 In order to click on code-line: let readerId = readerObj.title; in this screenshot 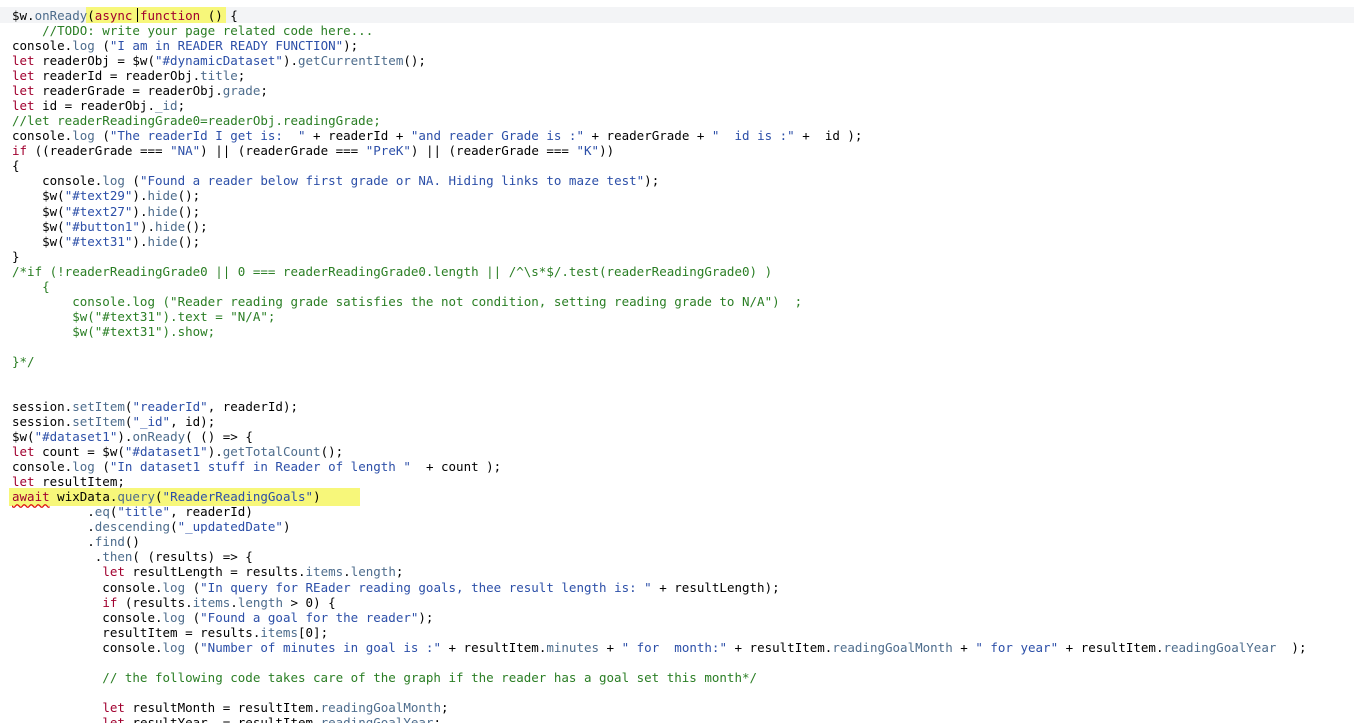, I will do `click(128, 75)`.